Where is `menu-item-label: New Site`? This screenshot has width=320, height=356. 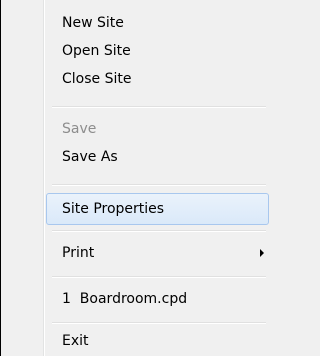 menu-item-label: New Site is located at coordinates (93, 23).